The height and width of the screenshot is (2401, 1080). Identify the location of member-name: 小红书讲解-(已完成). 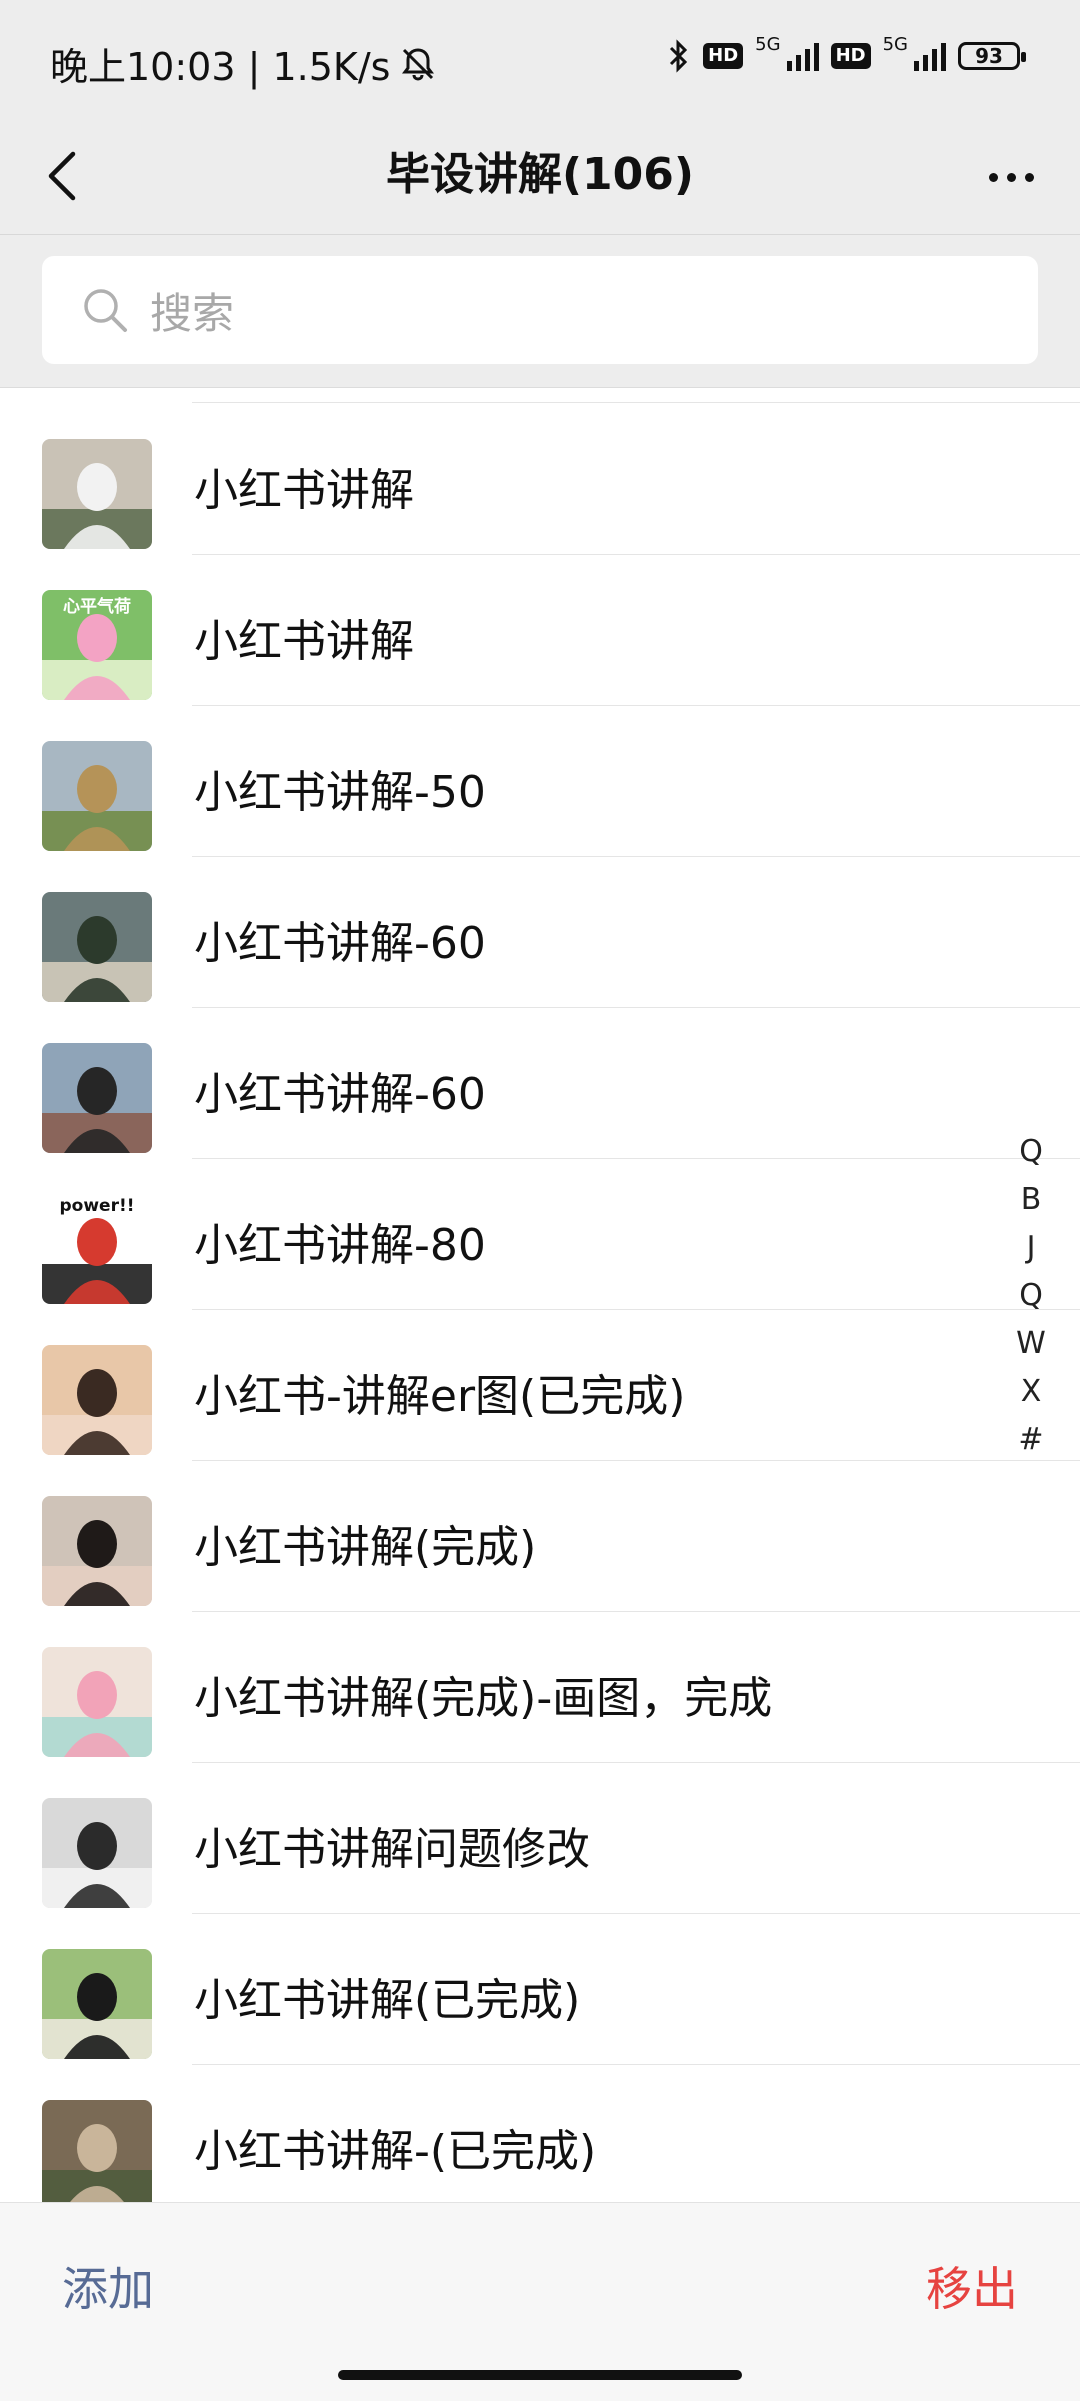
(395, 2151).